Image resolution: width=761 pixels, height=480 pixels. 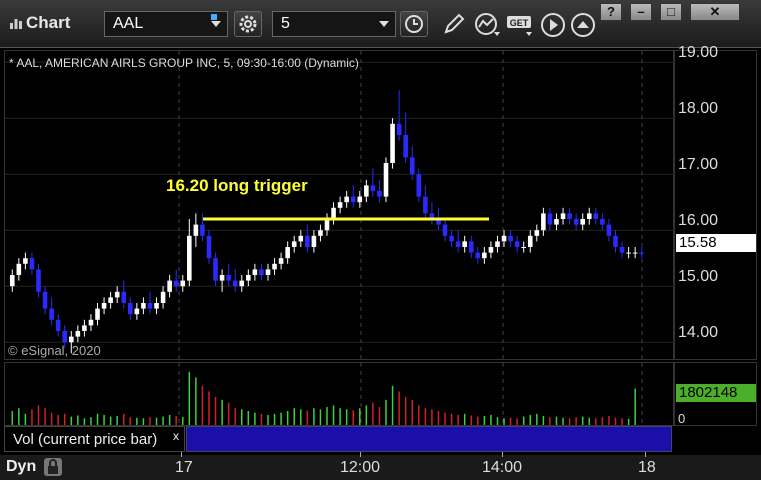 What do you see at coordinates (414, 24) in the screenshot?
I see `time-button` at bounding box center [414, 24].